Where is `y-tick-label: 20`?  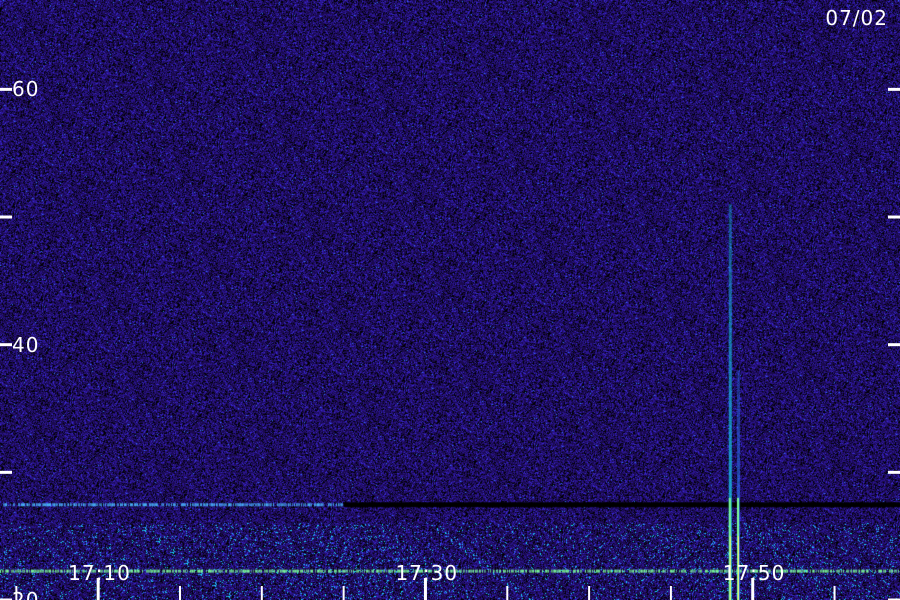
y-tick-label: 20 is located at coordinates (26, 594).